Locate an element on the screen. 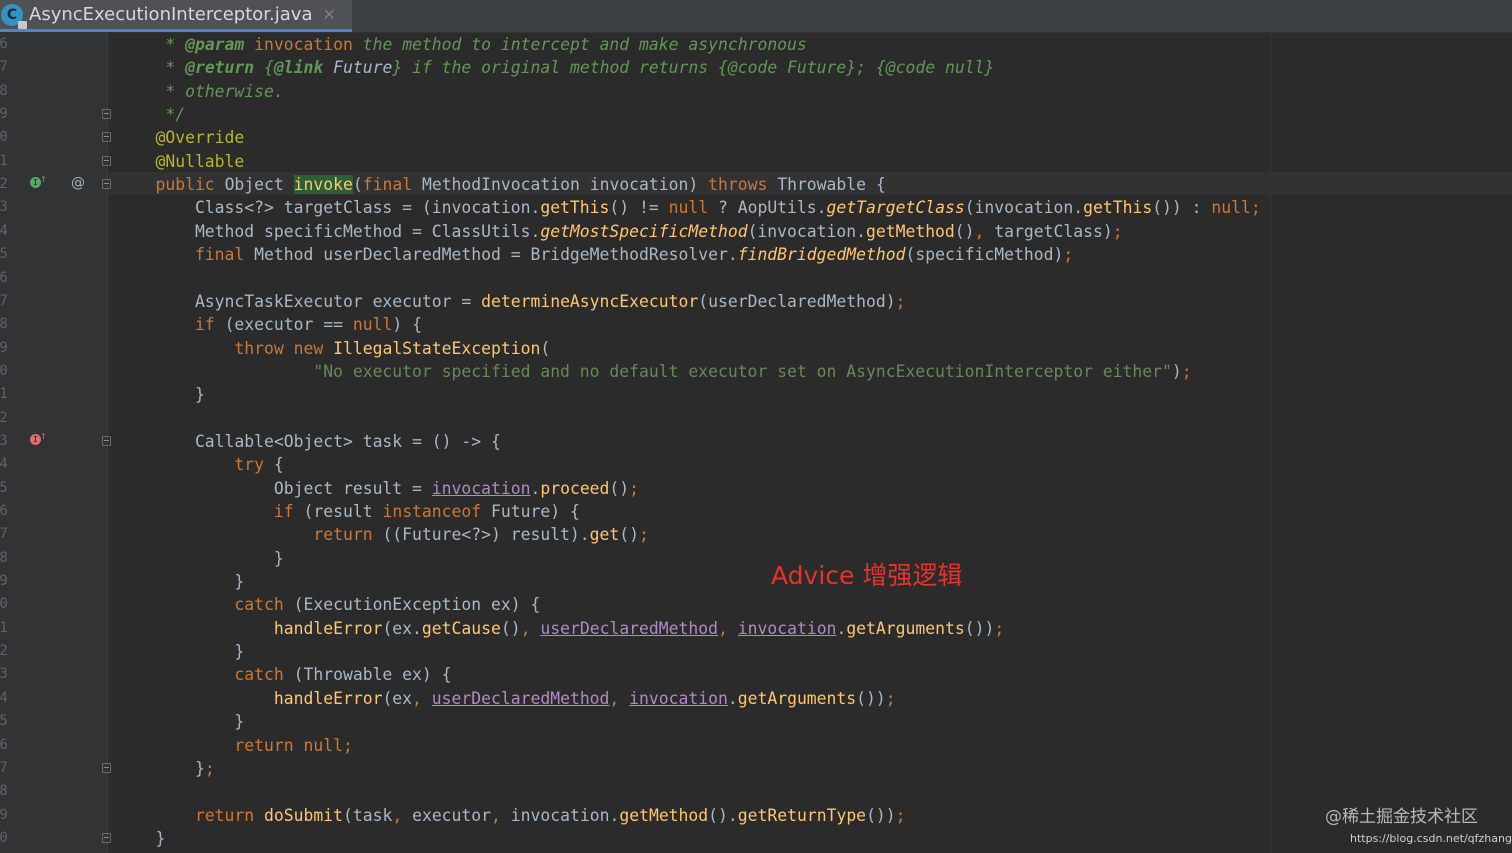 The height and width of the screenshot is (853, 1512). line-number: 15 is located at coordinates (15, 488).